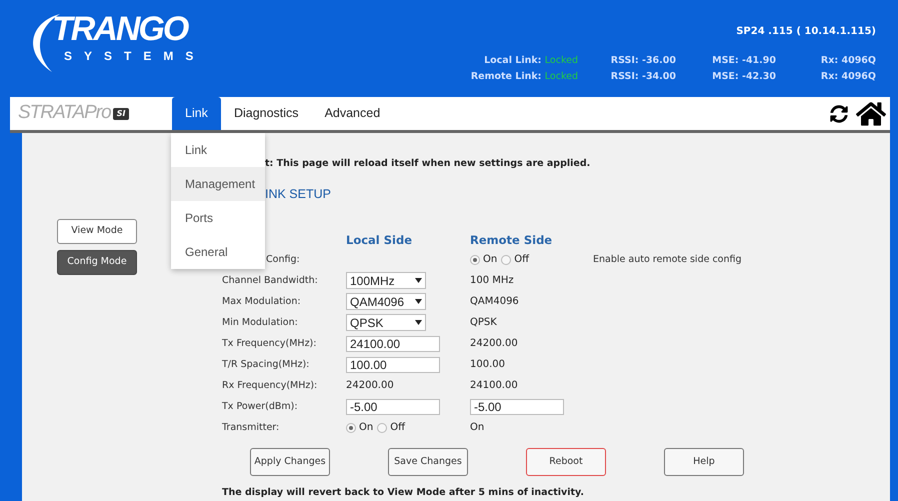 The height and width of the screenshot is (501, 898). What do you see at coordinates (290, 462) in the screenshot?
I see `action-button: Apply Changes` at bounding box center [290, 462].